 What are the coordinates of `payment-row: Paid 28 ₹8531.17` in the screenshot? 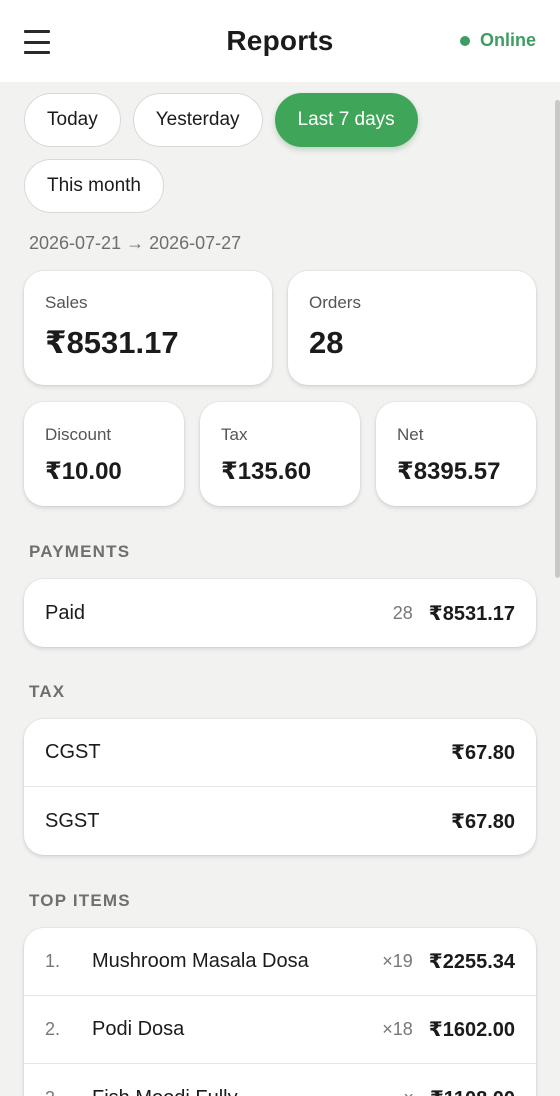 It's located at (280, 613).